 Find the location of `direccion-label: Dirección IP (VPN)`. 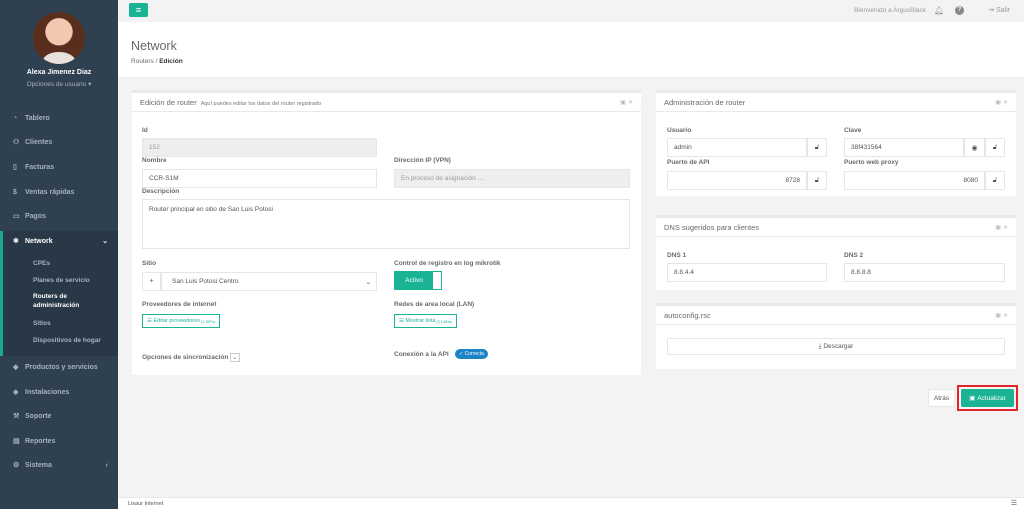

direccion-label: Dirección IP (VPN) is located at coordinates (422, 160).